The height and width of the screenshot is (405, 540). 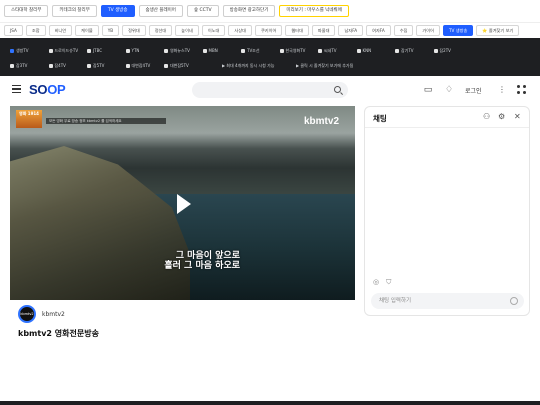 What do you see at coordinates (106, 66) in the screenshot?
I see `channel-option: 잡5TV` at bounding box center [106, 66].